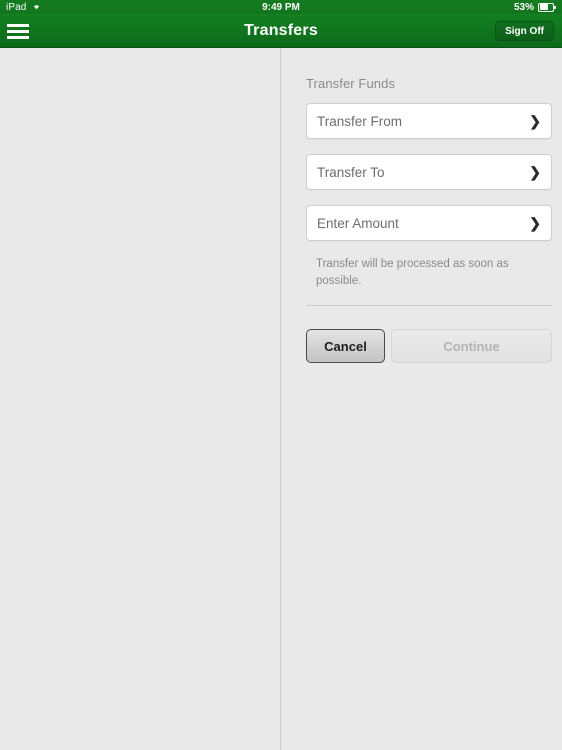 The width and height of the screenshot is (562, 750). Describe the element at coordinates (429, 223) in the screenshot. I see `enter-amount-field: Enter Amount ❯` at that location.